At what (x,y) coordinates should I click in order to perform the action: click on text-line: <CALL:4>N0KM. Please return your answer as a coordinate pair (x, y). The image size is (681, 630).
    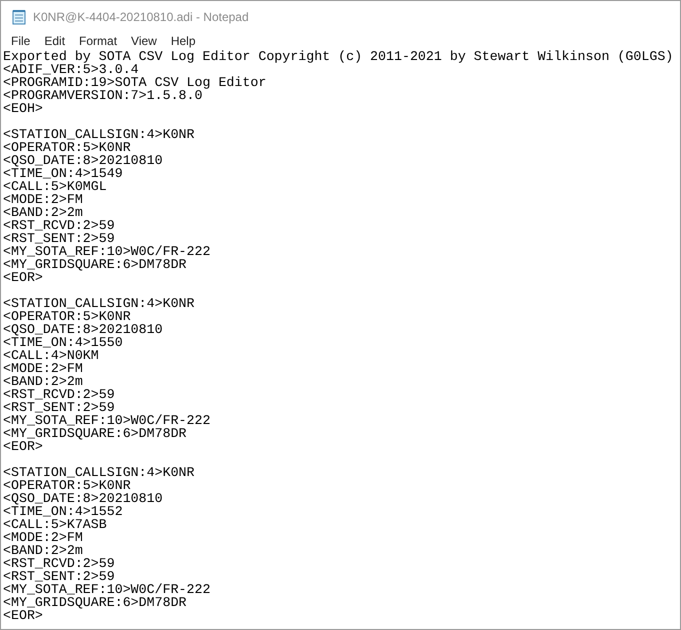
    Looking at the image, I should click on (51, 355).